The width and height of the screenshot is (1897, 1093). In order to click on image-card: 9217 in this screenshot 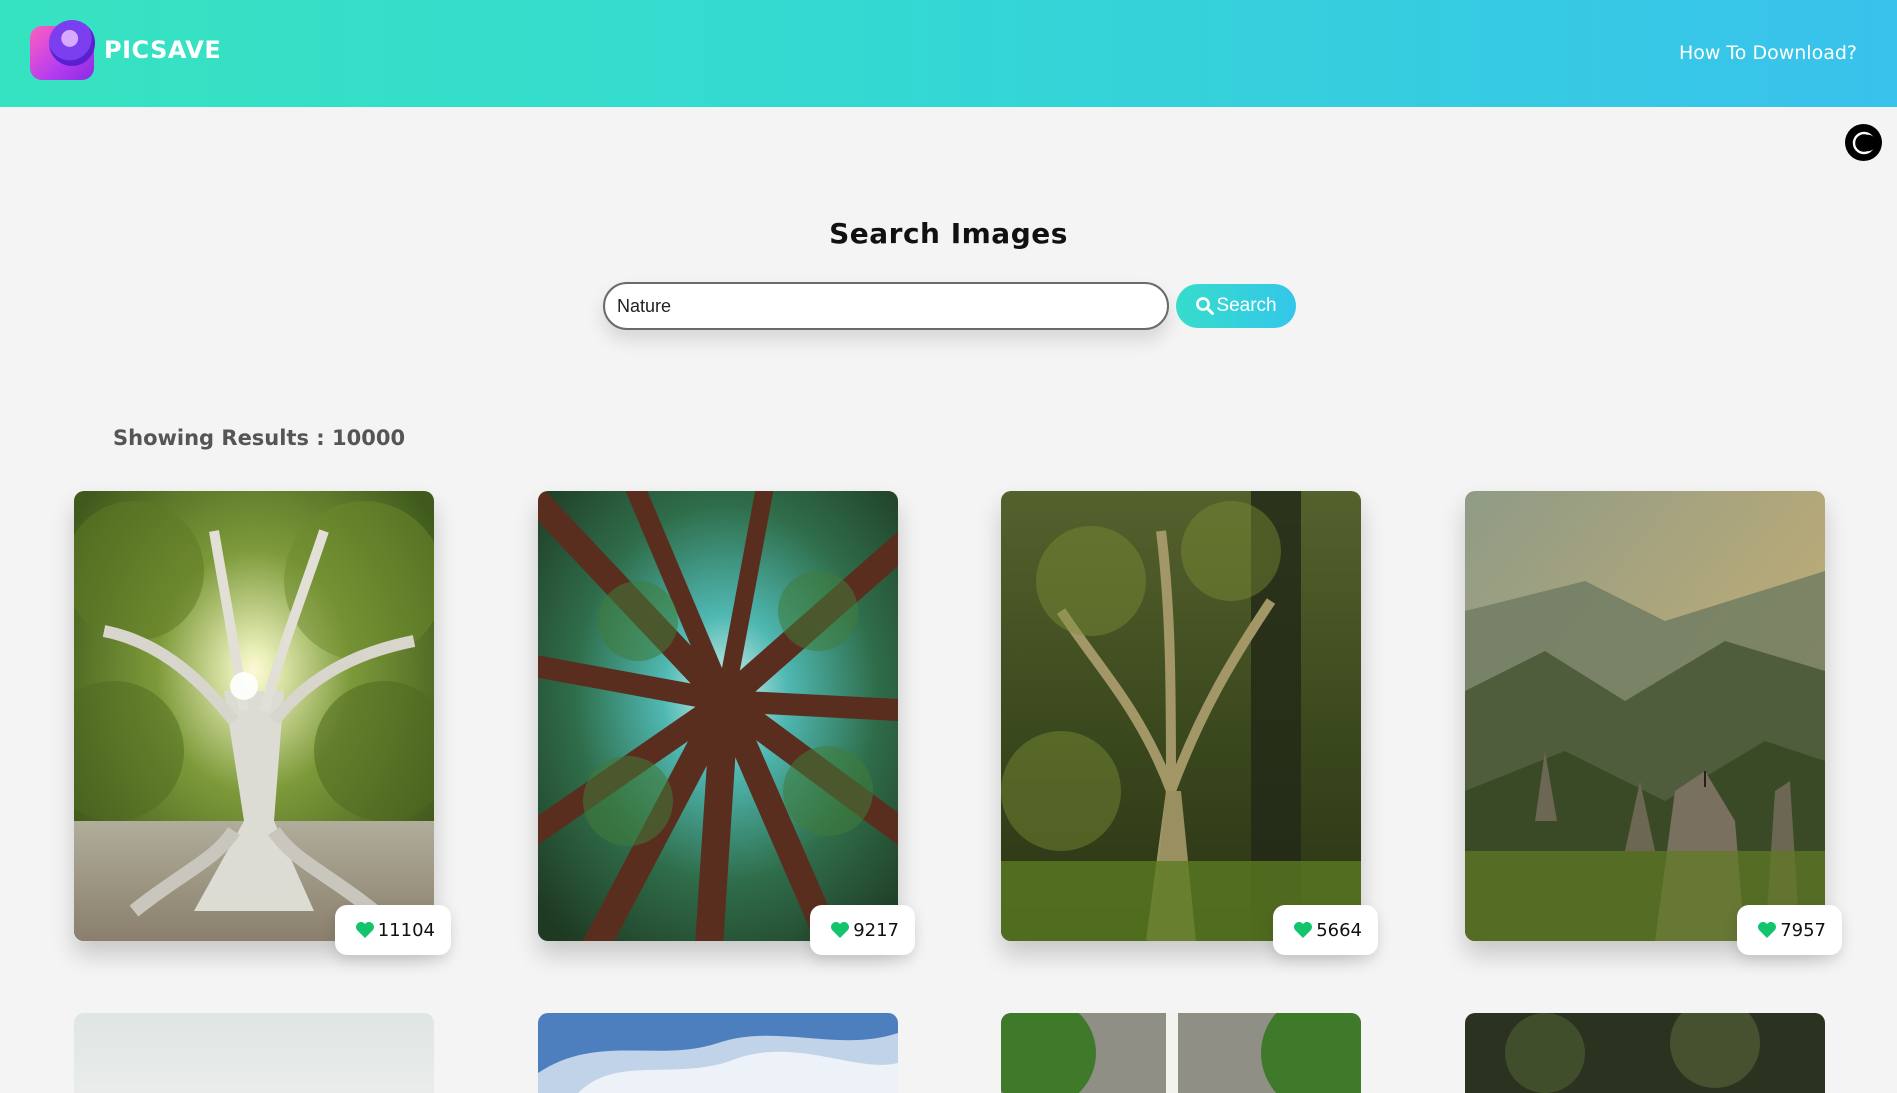, I will do `click(726, 723)`.